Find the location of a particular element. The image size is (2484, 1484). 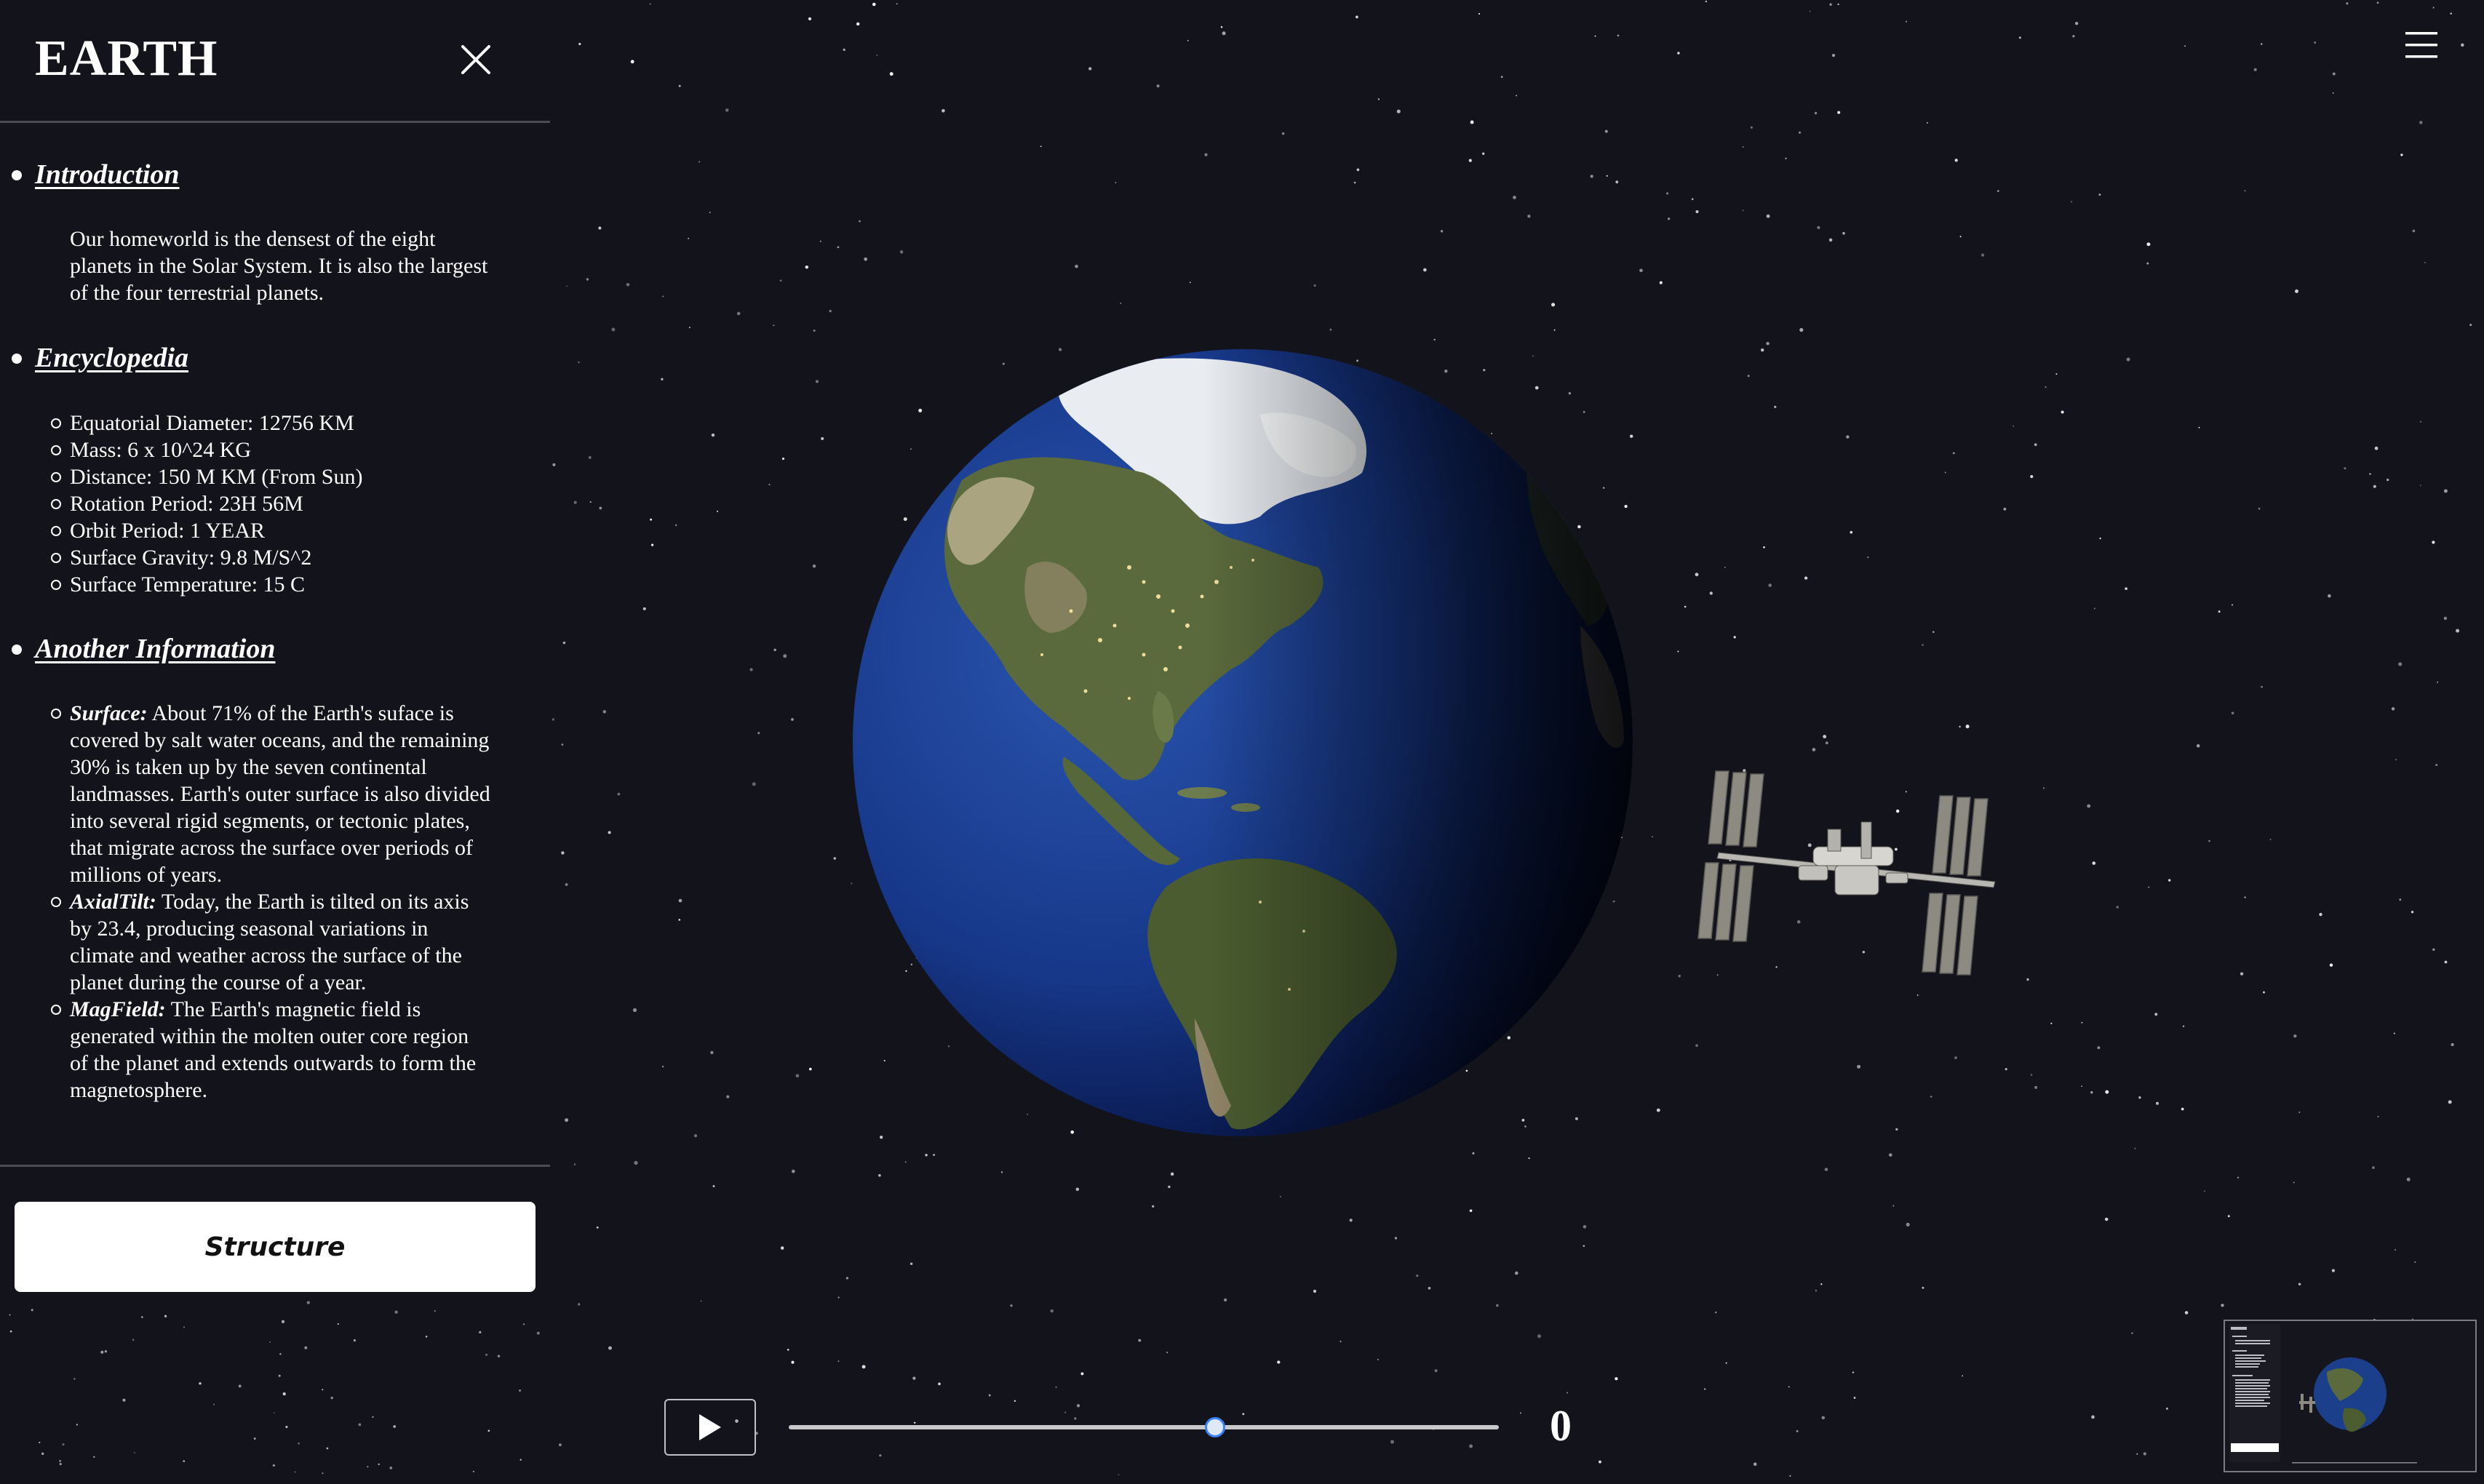

list-item: Rotation Period: 23H 56M is located at coordinates (286, 503).